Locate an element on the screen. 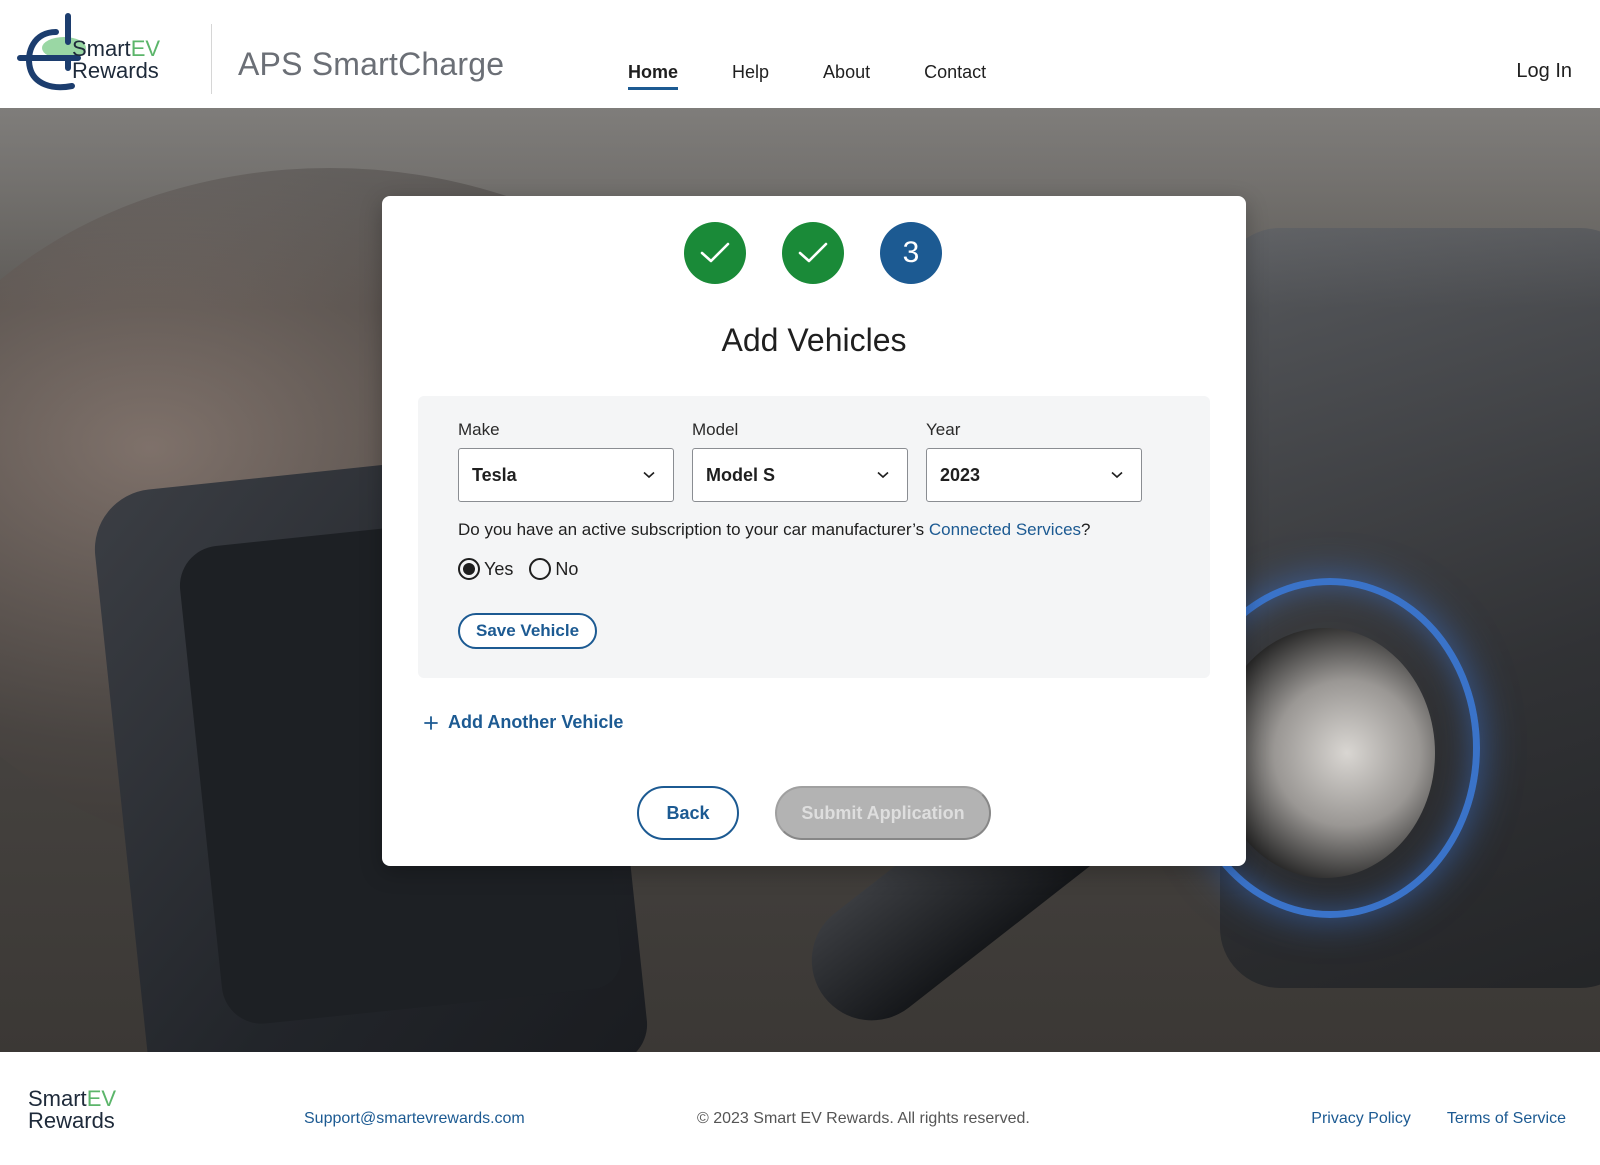  step-3-current: 3 is located at coordinates (911, 253).